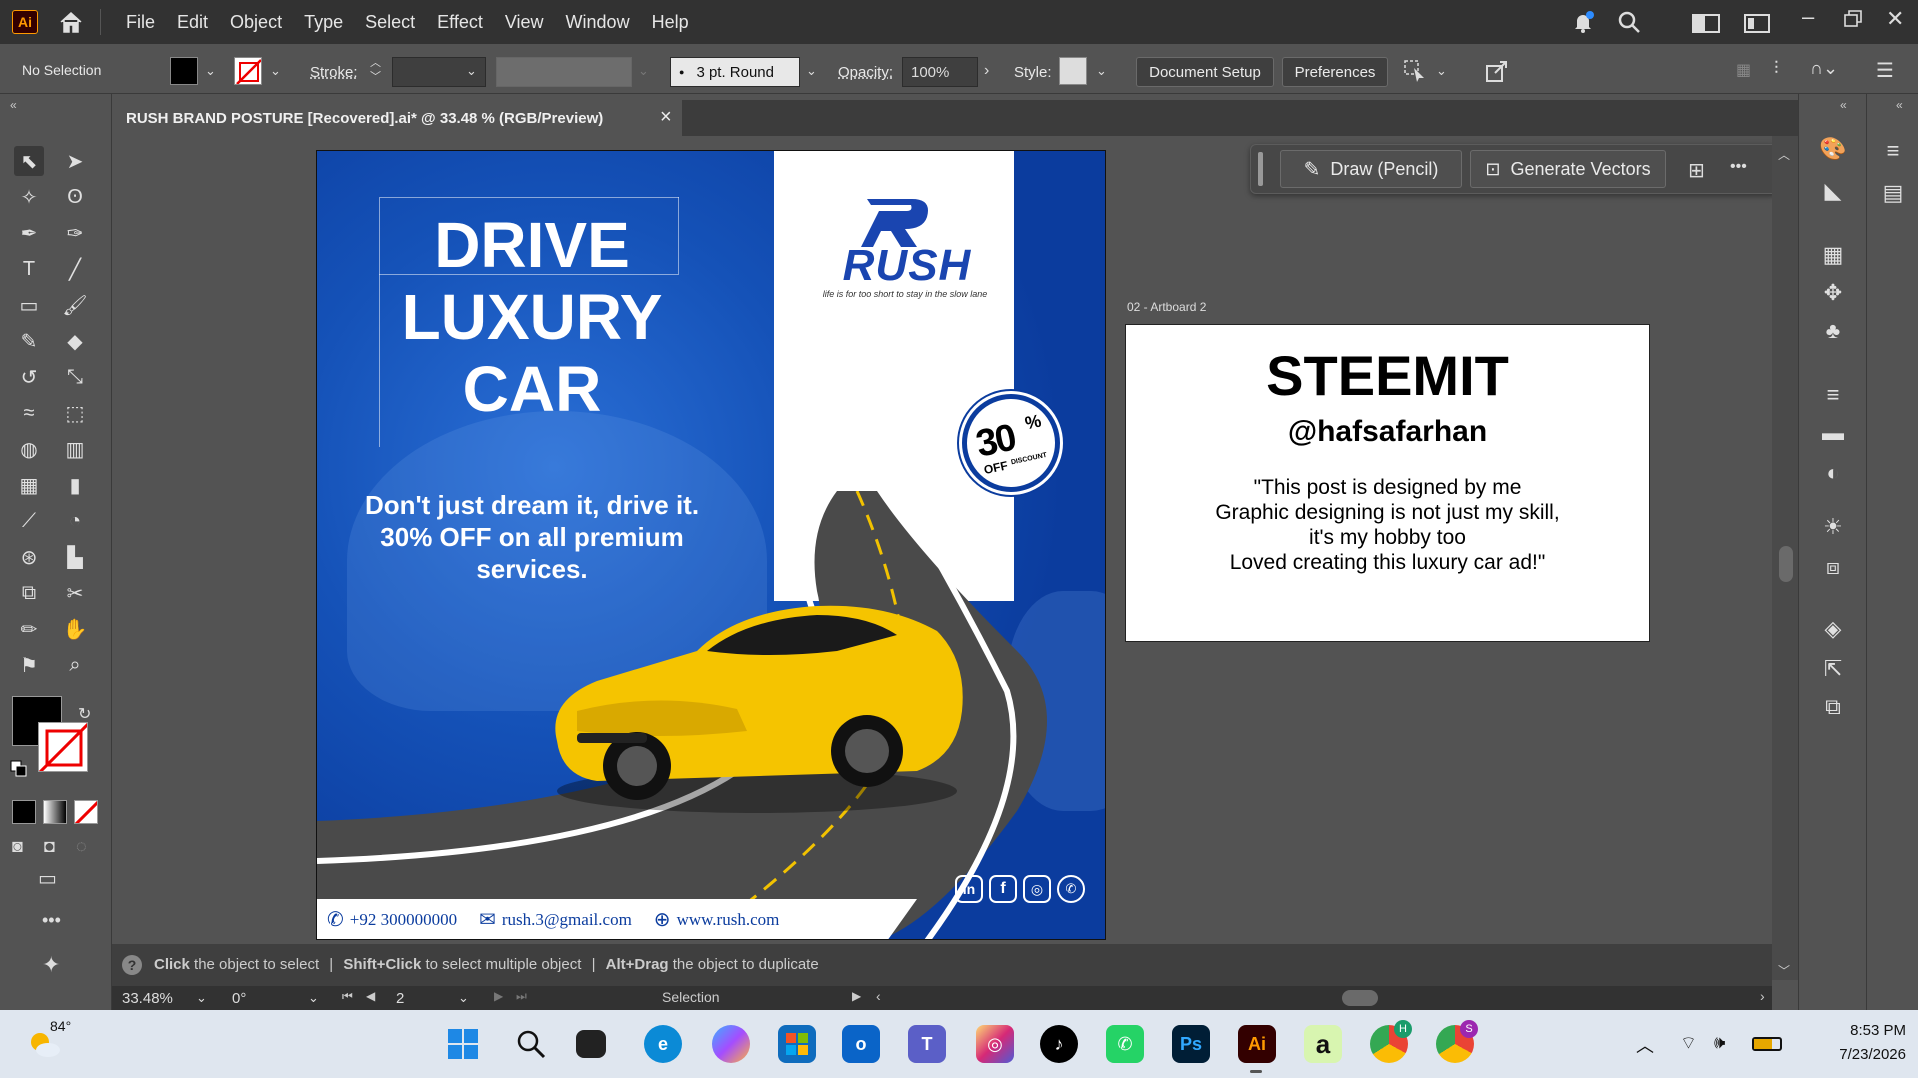  What do you see at coordinates (13, 105) in the screenshot?
I see `collapse-toolbar-icon: «` at bounding box center [13, 105].